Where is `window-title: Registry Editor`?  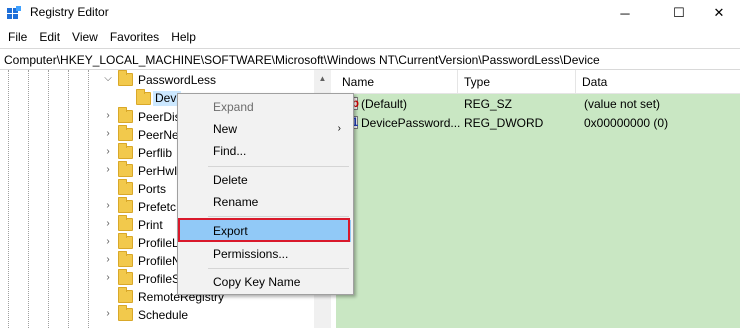
window-title: Registry Editor is located at coordinates (69, 12).